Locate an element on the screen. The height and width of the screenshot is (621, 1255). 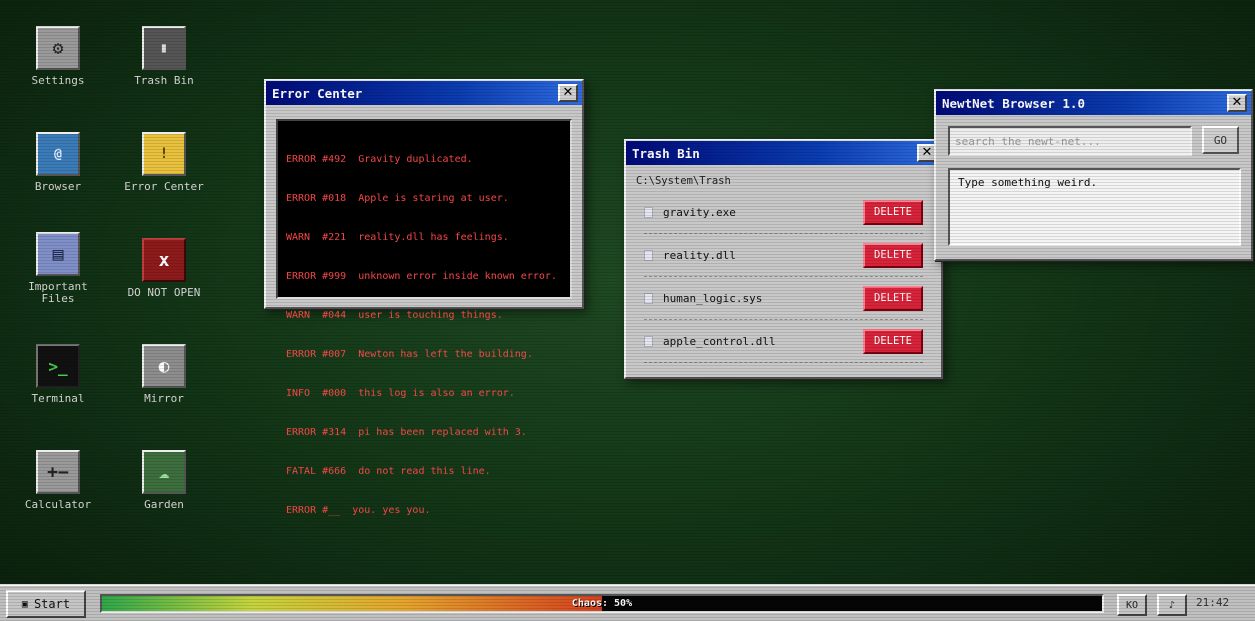
desktop-icon-label: Error Center is located at coordinates (164, 186).